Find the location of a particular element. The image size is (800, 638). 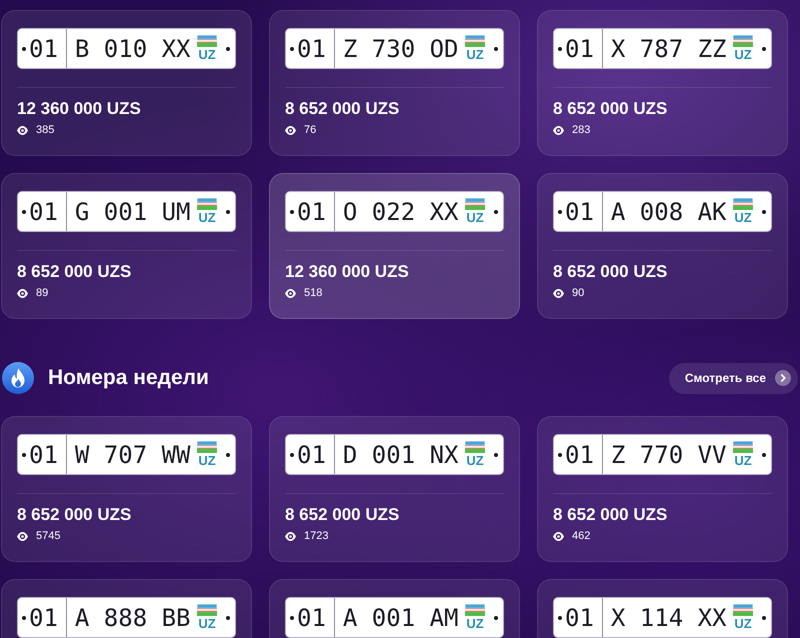

view-all-button: Смотреть все is located at coordinates (733, 378).